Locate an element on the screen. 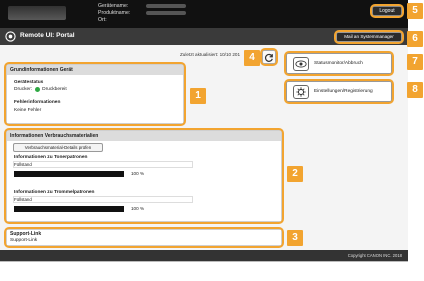 The image size is (424, 281). copyright-text: Copyright CANON INC. 2018 is located at coordinates (374, 255).